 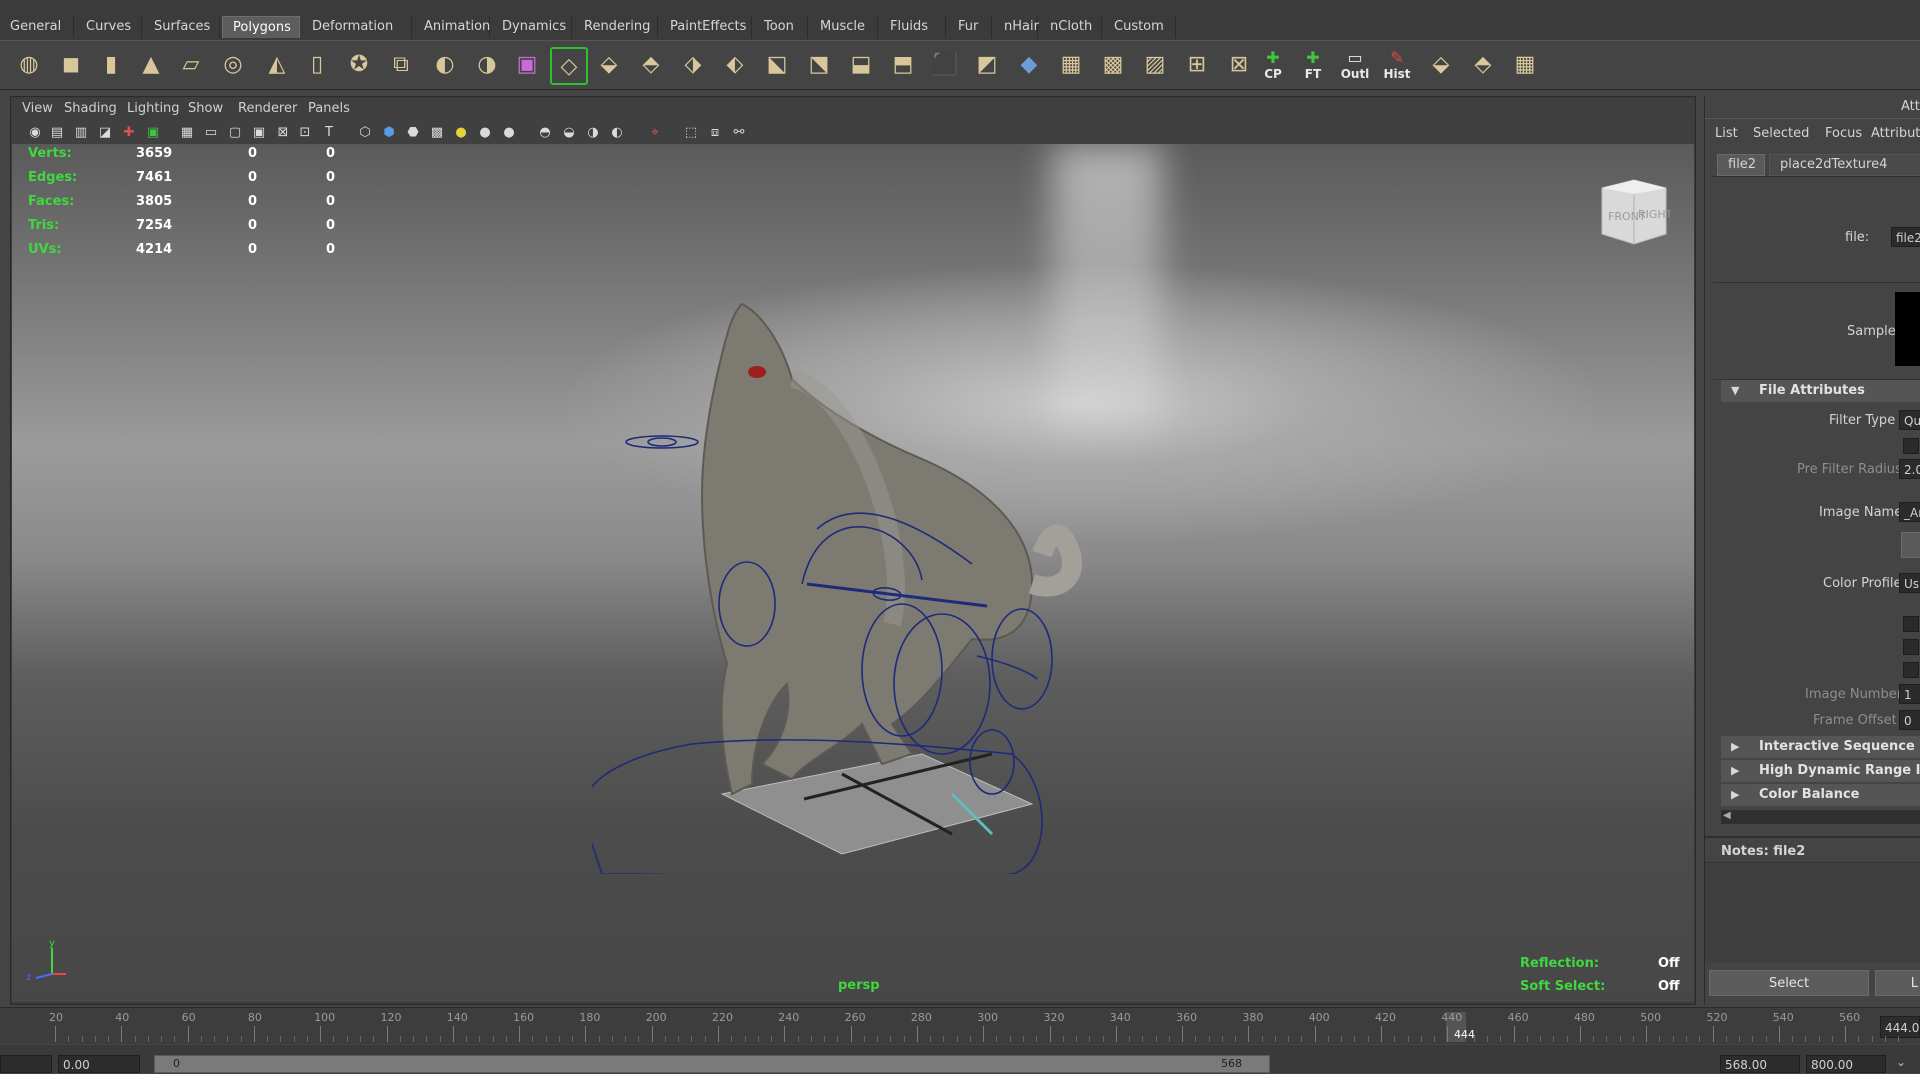 I want to click on poly-sphere-icon: ◍, so click(x=29, y=64).